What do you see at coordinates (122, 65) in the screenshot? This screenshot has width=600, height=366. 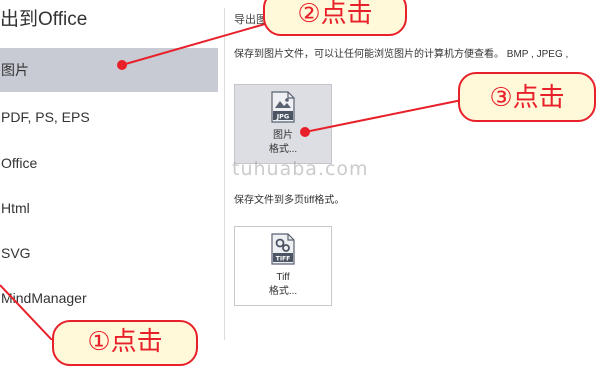 I see `callout-2-dot` at bounding box center [122, 65].